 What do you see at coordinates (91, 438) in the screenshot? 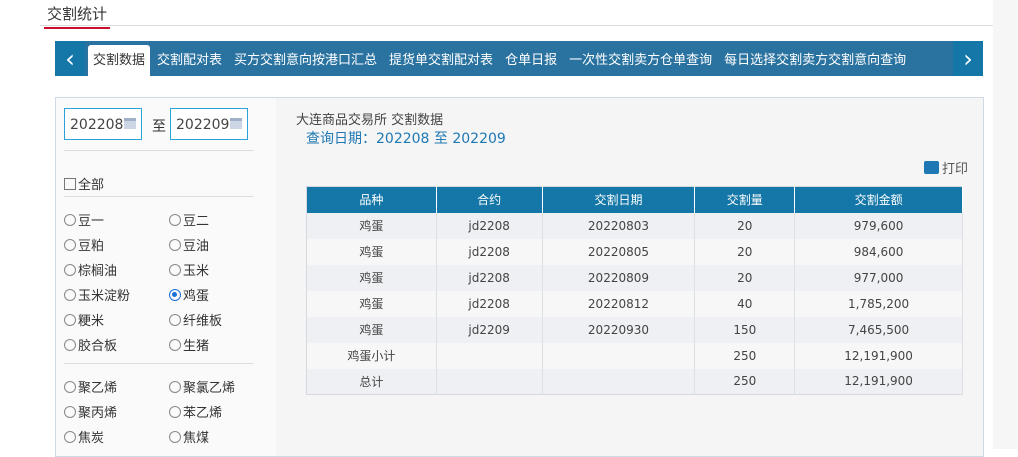
I see `radio-label: 焦炭` at bounding box center [91, 438].